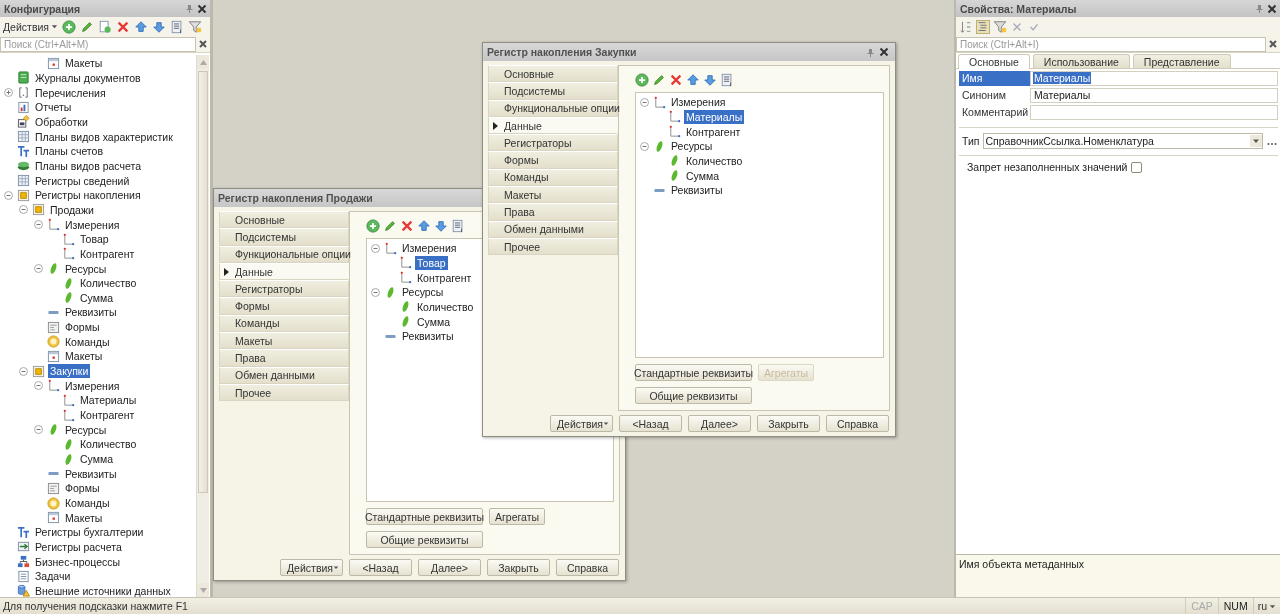 The image size is (1280, 614). I want to click on button: Агрегаты, so click(517, 516).